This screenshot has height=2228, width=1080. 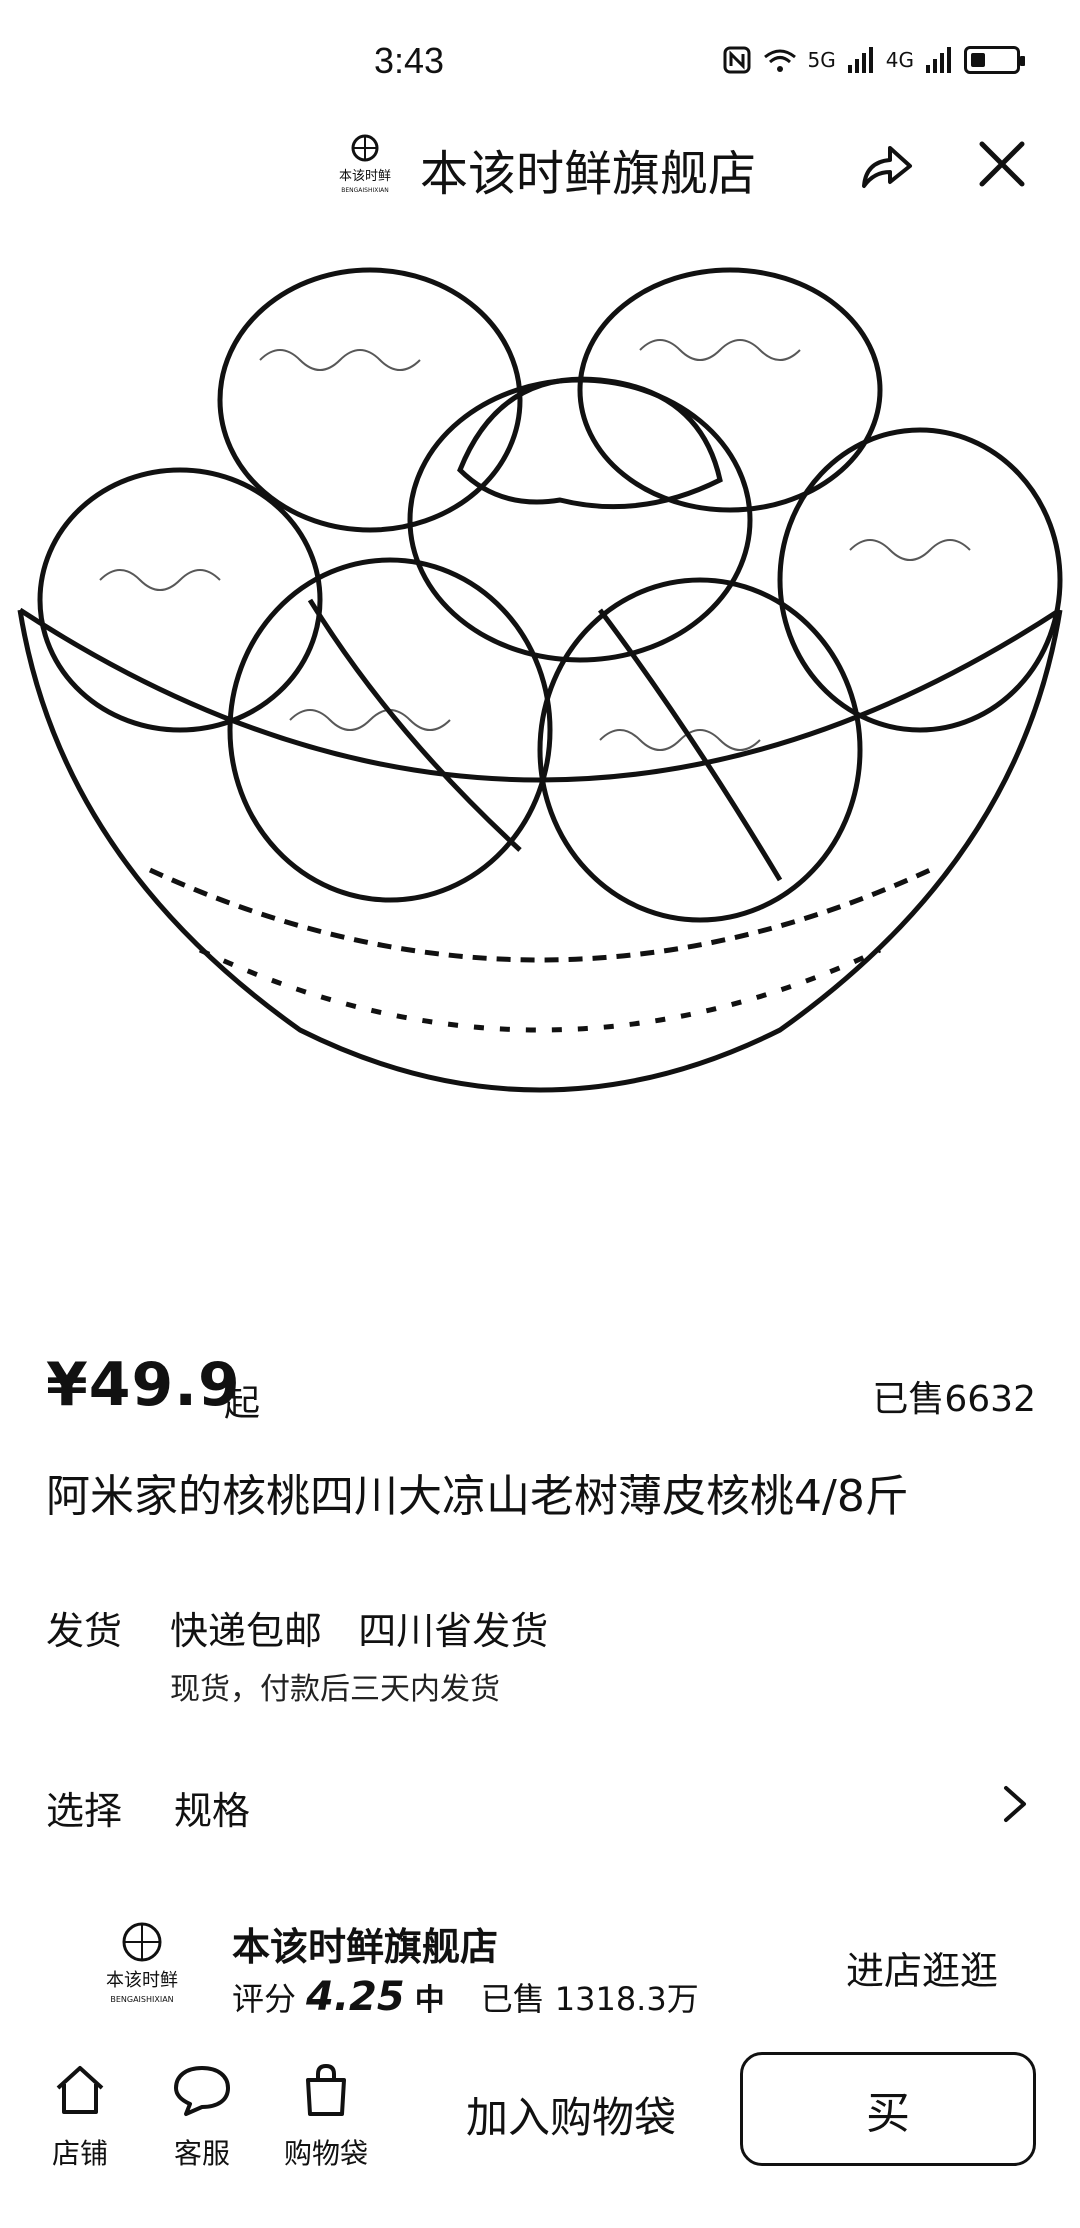 What do you see at coordinates (954, 1399) in the screenshot?
I see `sold-count: 已售6632` at bounding box center [954, 1399].